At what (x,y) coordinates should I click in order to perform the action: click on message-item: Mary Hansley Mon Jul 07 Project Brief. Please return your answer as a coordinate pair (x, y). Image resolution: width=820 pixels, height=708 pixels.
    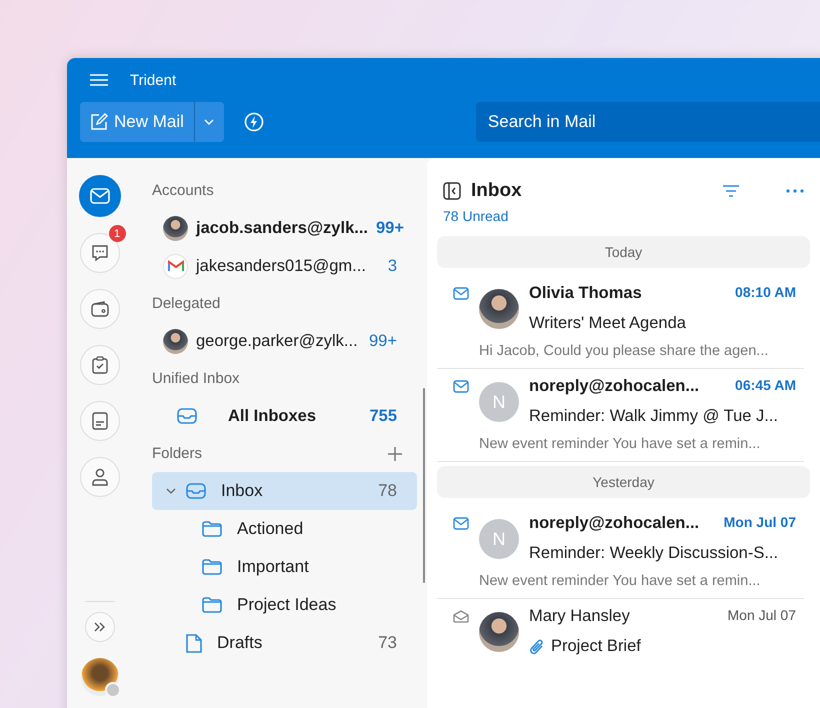
    Looking at the image, I should click on (620, 645).